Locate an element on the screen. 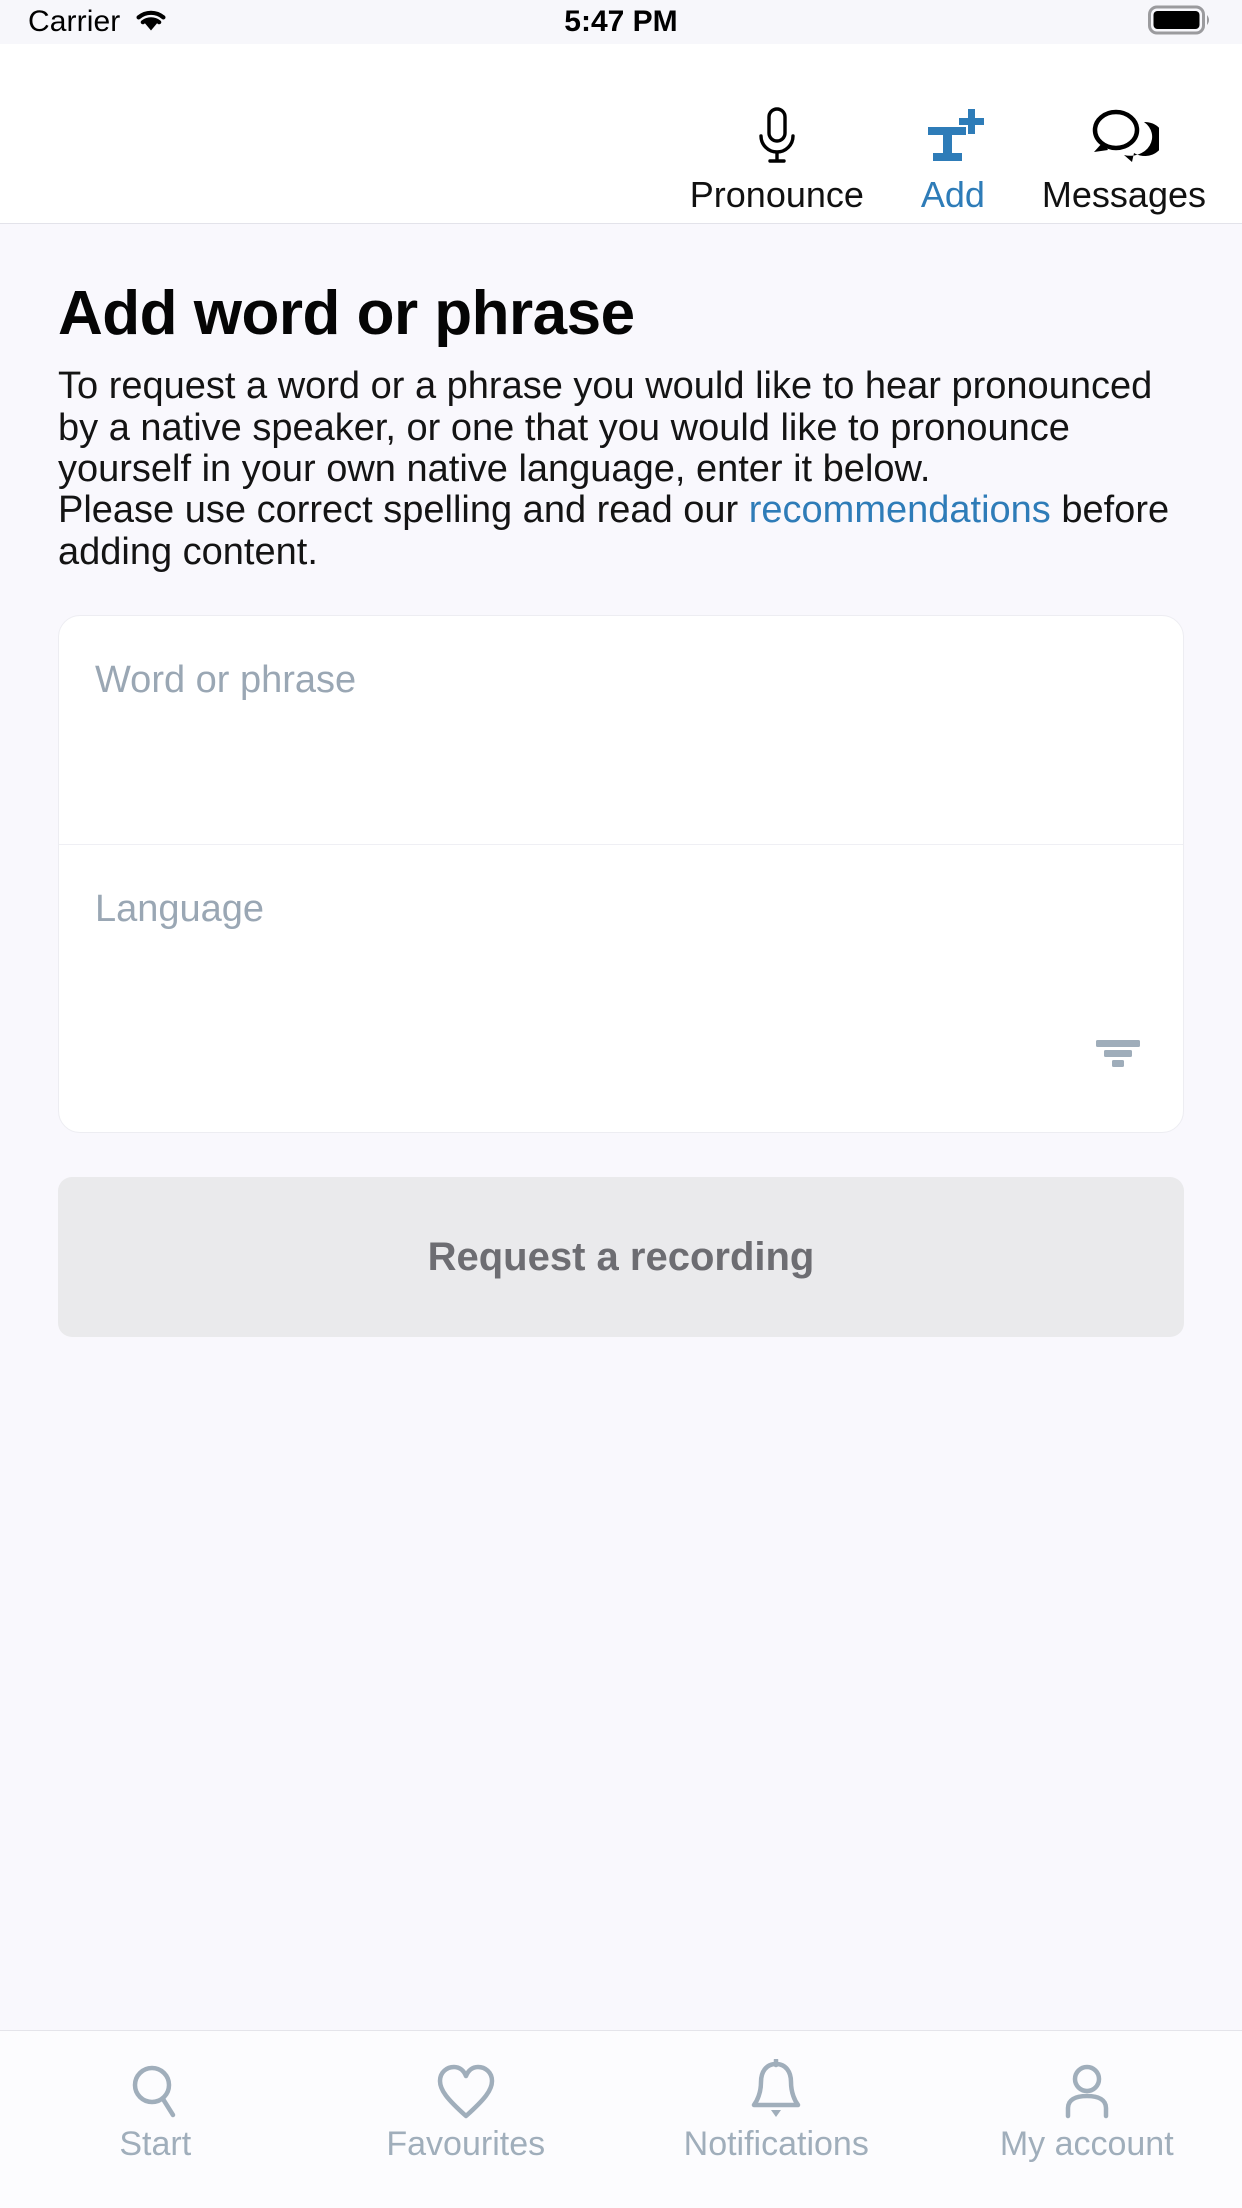 Image resolution: width=1242 pixels, height=2208 pixels. top-nav-item-messages: Messages is located at coordinates (1124, 157).